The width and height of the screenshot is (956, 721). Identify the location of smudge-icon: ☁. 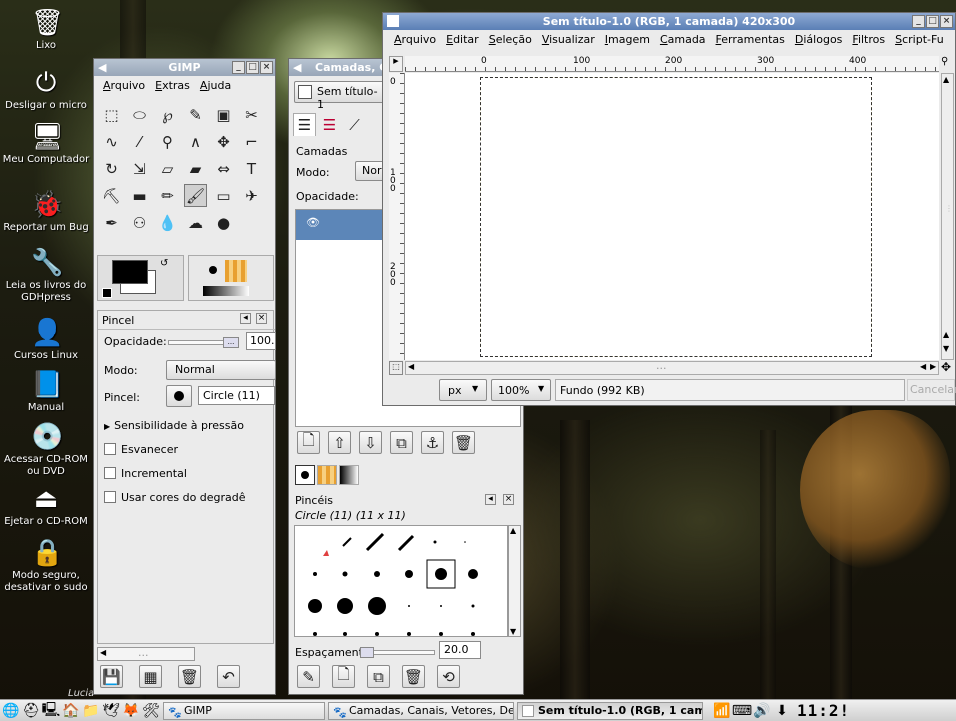
(195, 222).